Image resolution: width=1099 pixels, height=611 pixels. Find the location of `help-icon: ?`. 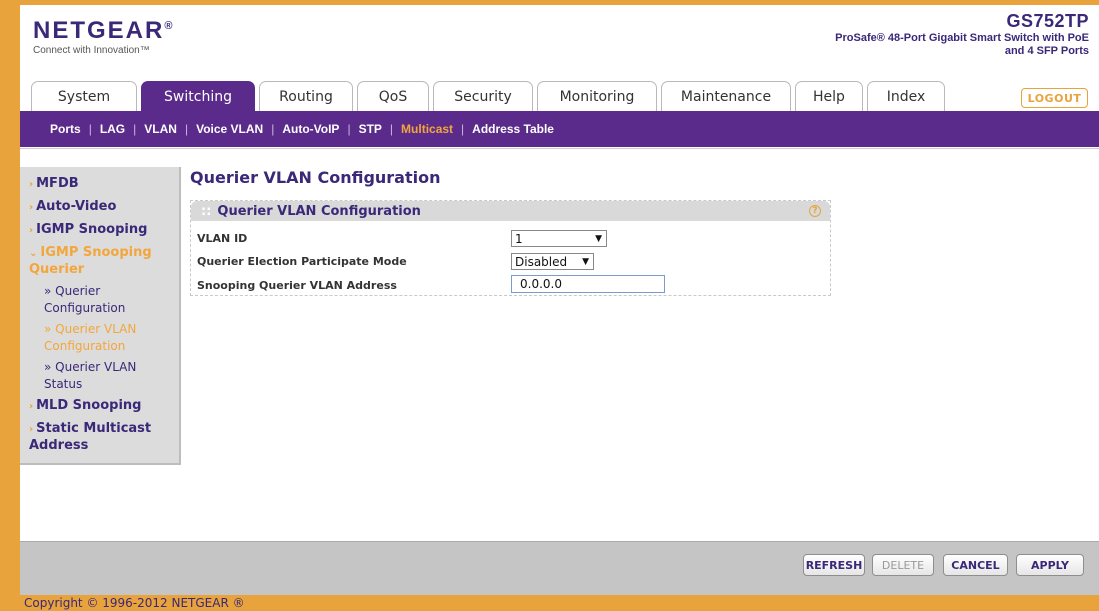

help-icon: ? is located at coordinates (815, 211).